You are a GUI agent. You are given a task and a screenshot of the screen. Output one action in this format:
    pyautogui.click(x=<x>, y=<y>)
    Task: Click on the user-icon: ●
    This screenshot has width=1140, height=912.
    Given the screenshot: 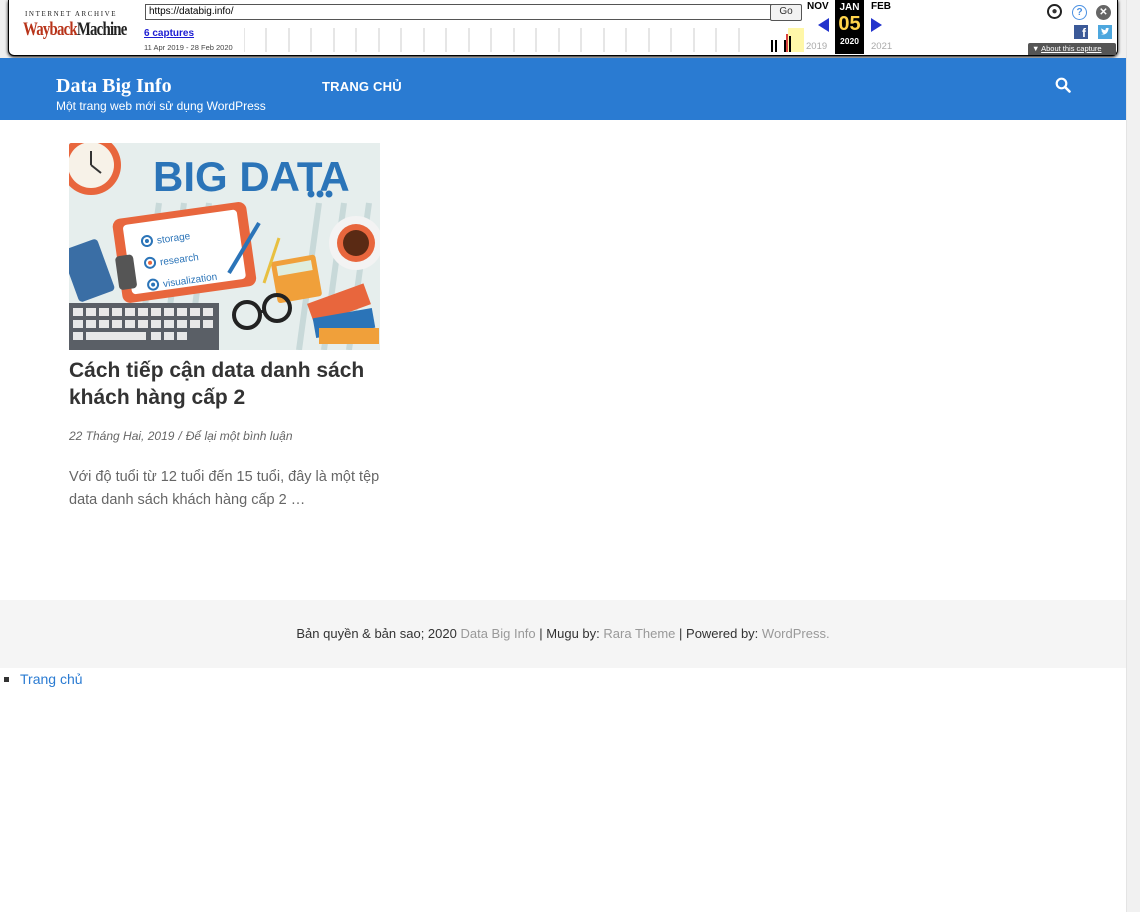 What is the action you would take?
    pyautogui.click(x=1054, y=11)
    